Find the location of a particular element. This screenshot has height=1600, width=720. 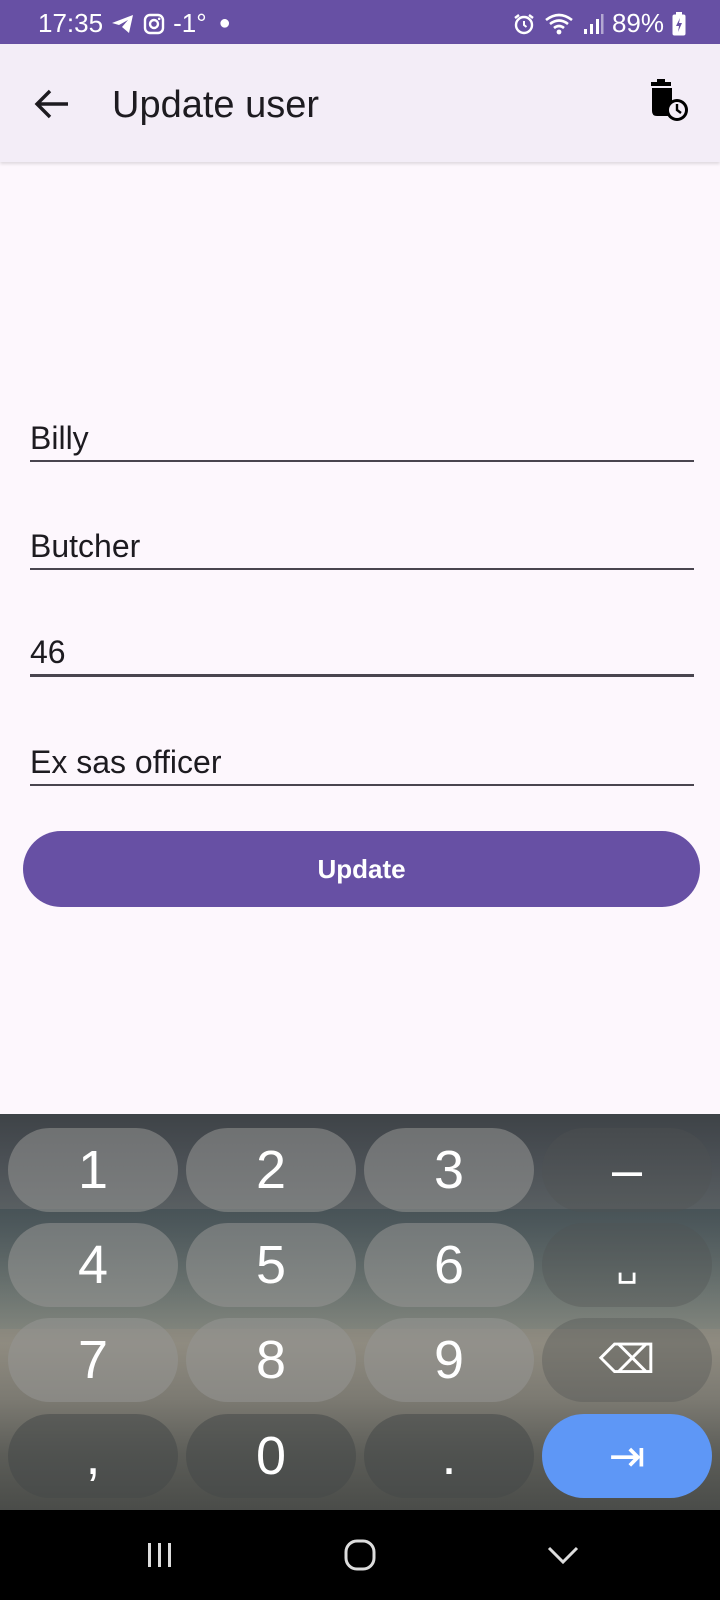

recent-apps-button is located at coordinates (160, 1555).